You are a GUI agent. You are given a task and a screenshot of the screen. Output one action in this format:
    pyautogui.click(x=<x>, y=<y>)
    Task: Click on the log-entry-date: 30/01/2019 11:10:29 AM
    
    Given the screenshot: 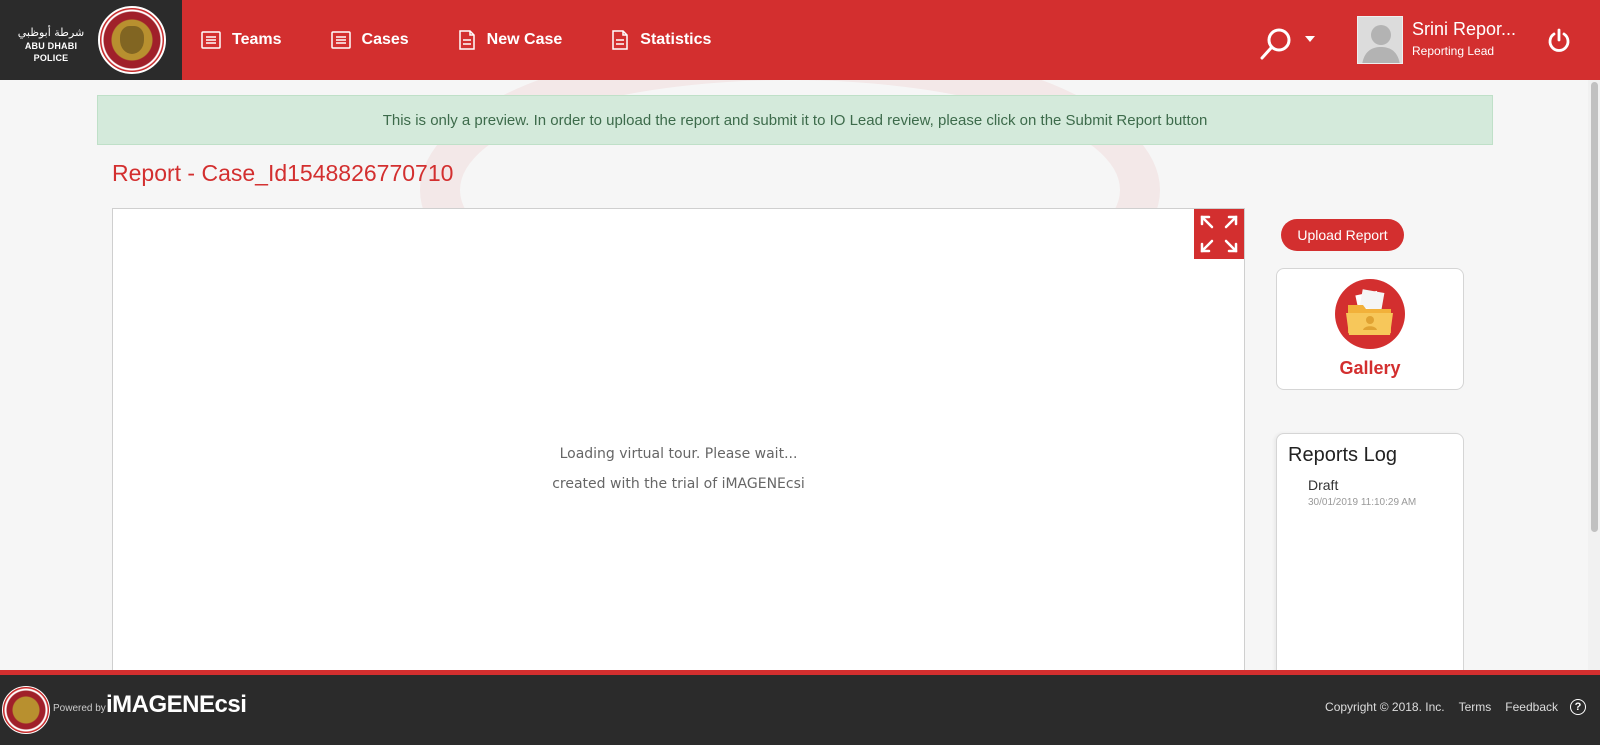 What is the action you would take?
    pyautogui.click(x=1362, y=502)
    